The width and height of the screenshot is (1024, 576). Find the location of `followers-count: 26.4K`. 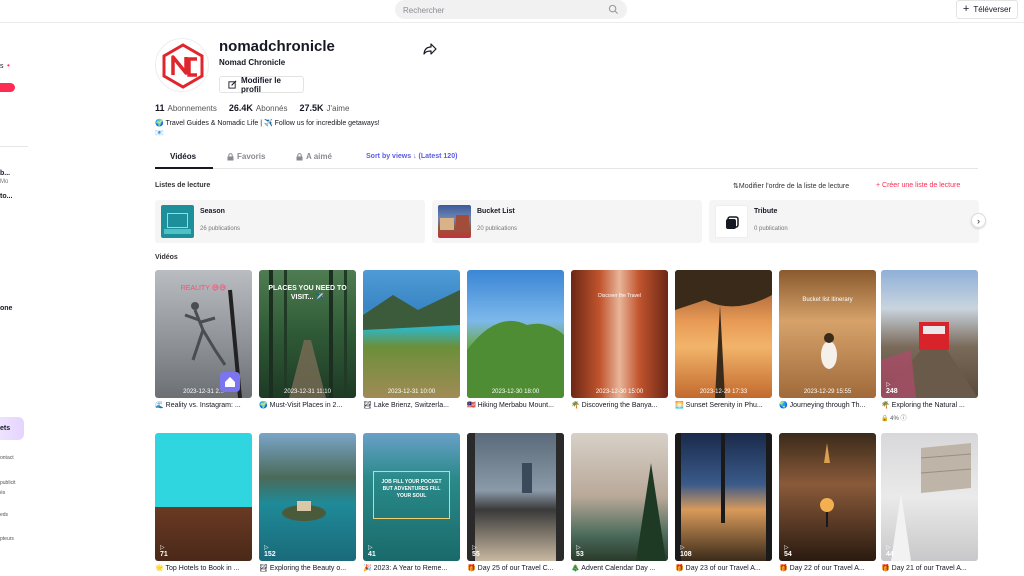

followers-count: 26.4K is located at coordinates (240, 108).